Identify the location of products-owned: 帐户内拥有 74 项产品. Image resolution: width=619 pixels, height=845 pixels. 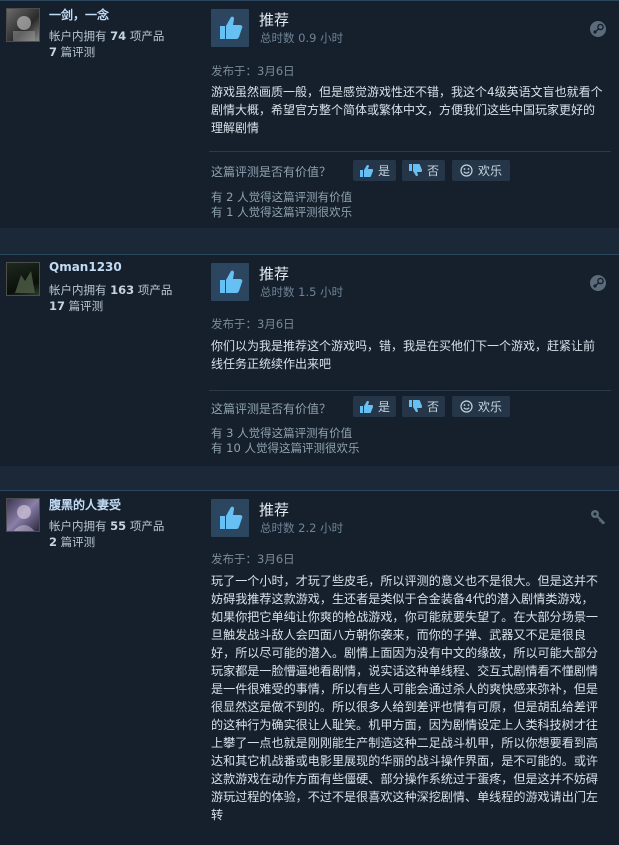
(106, 36).